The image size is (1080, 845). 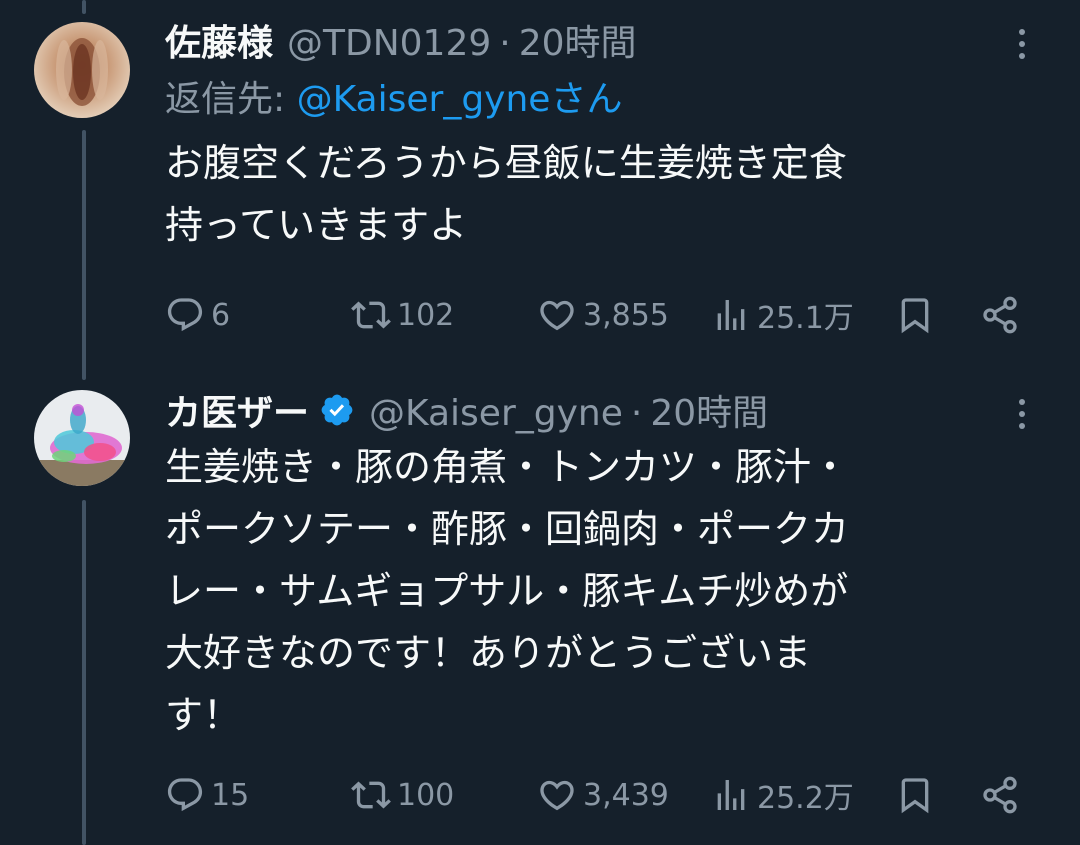 What do you see at coordinates (507, 467) in the screenshot?
I see `tweet-text-line: 生姜焼き・豚の角煮・トンカツ・豚汁・` at bounding box center [507, 467].